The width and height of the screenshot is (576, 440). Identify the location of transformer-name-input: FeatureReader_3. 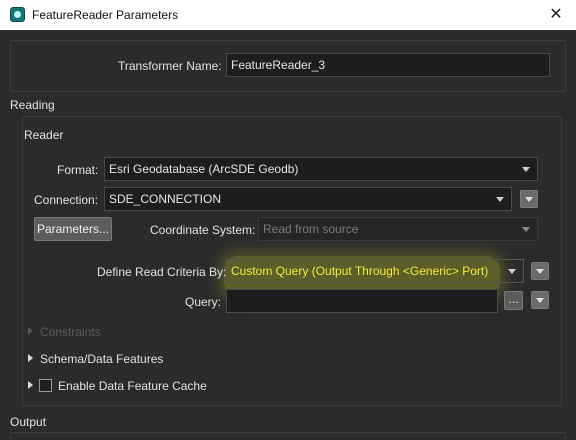
(388, 65).